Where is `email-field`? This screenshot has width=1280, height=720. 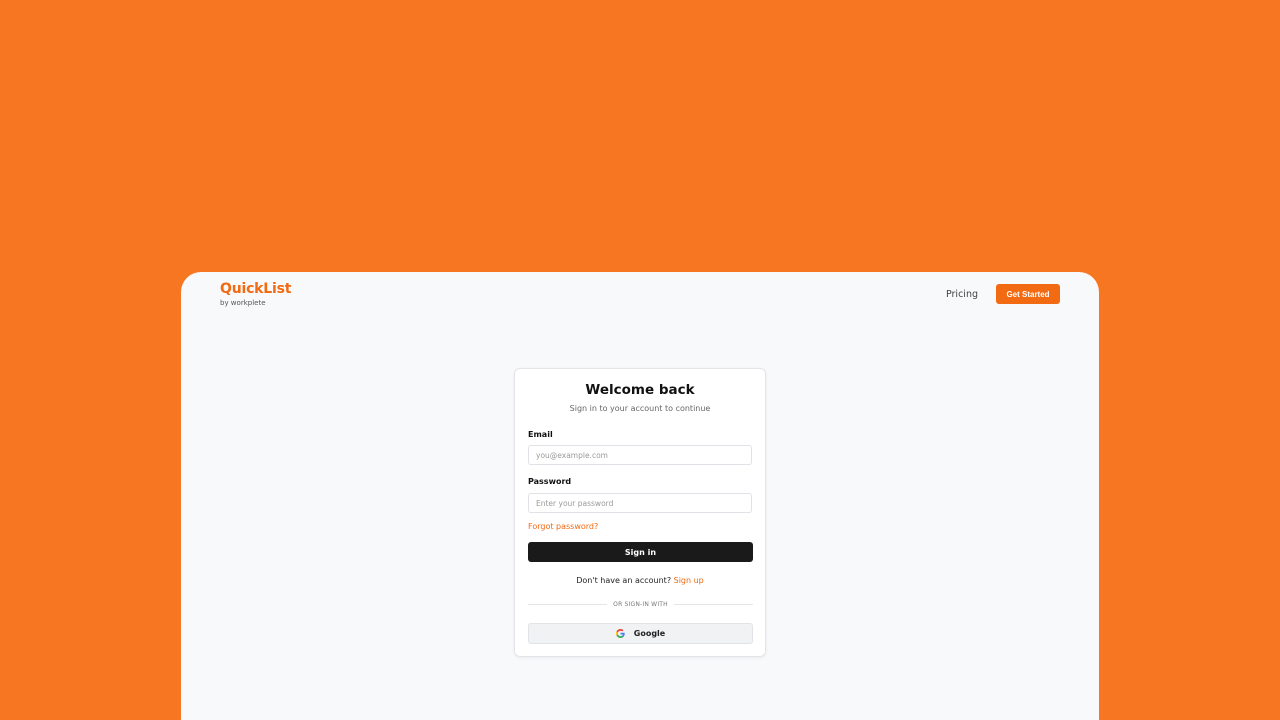 email-field is located at coordinates (640, 455).